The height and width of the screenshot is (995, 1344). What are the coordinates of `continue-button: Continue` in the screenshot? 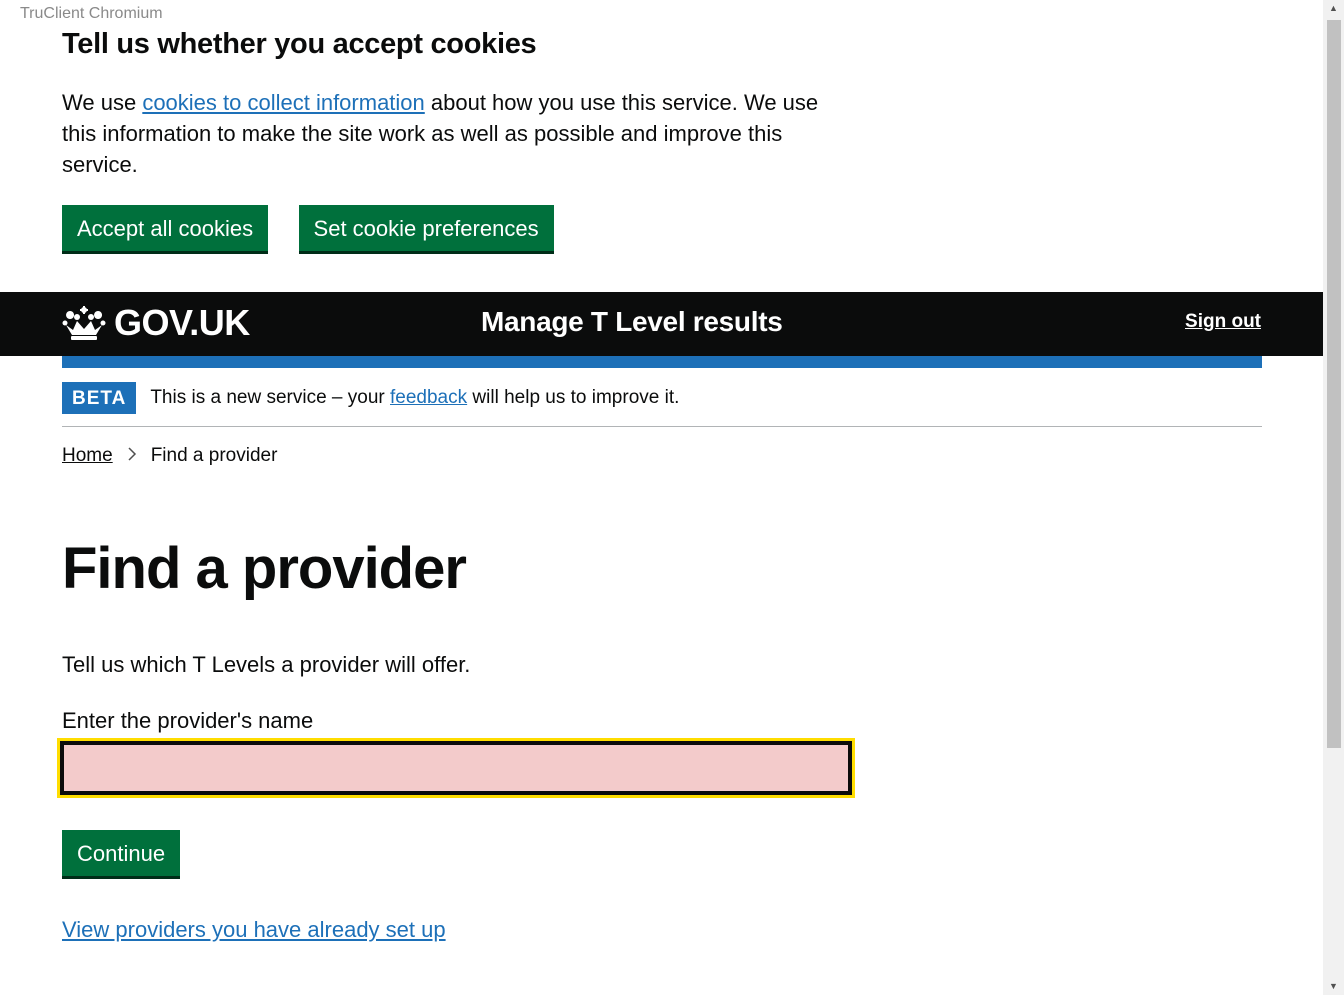 It's located at (121, 853).